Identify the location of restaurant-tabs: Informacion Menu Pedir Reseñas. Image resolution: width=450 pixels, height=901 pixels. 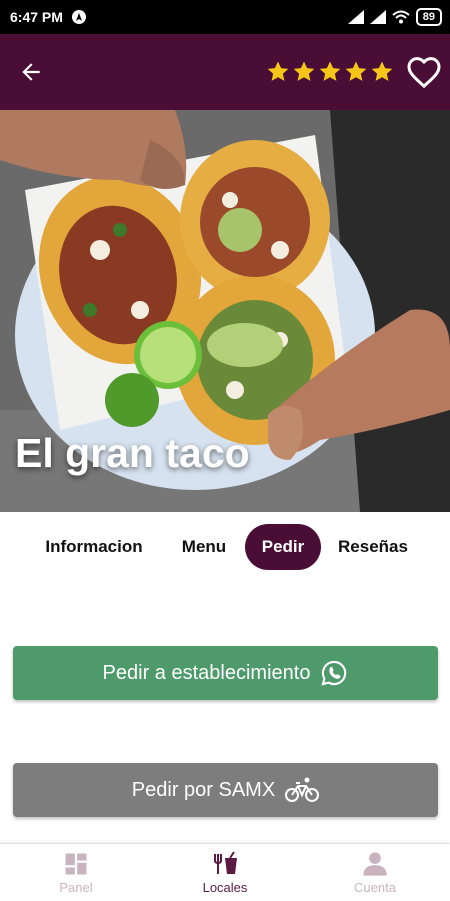
(225, 548).